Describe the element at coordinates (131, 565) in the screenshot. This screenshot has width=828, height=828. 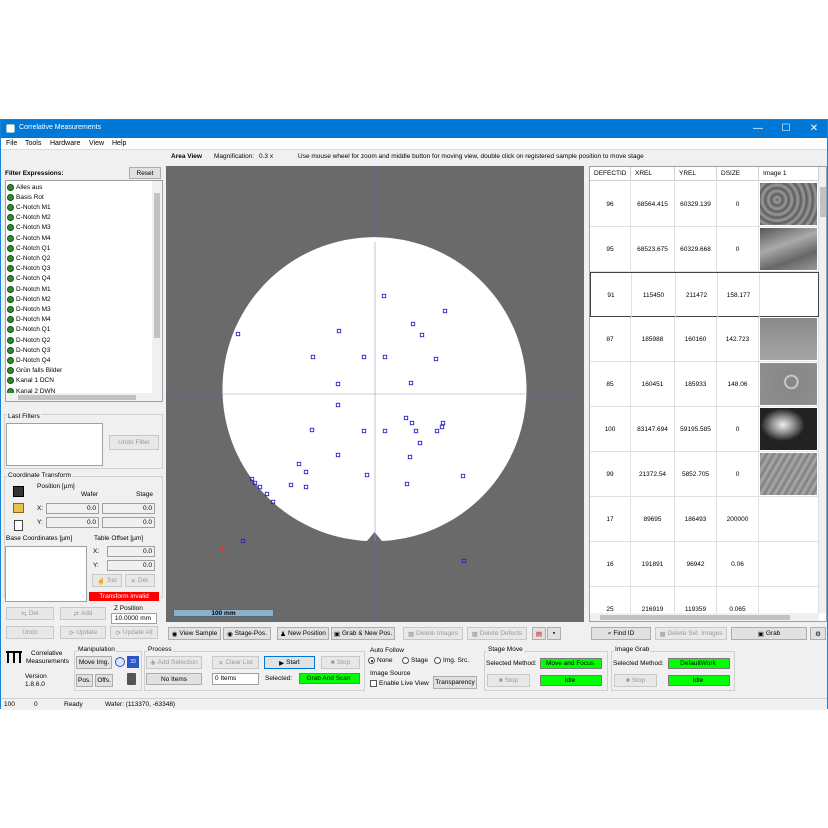
I see `offset-y-field: 0.0` at that location.